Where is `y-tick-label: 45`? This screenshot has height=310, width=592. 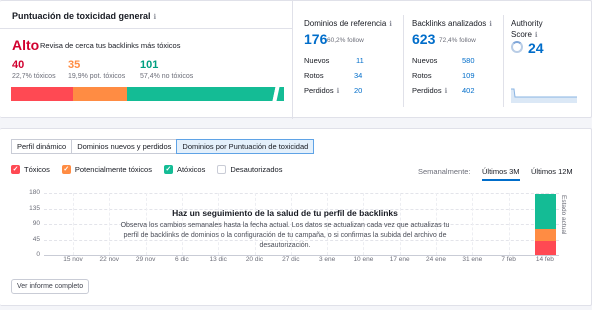 y-tick-label: 45 is located at coordinates (36, 239).